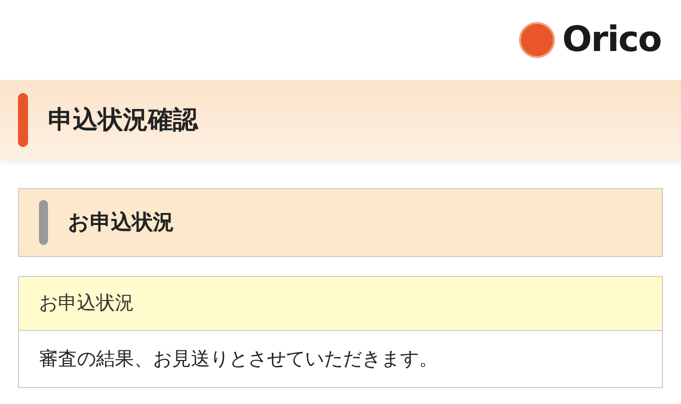 This screenshot has width=681, height=404. Describe the element at coordinates (86, 303) in the screenshot. I see `table-label: お申込状況` at that location.